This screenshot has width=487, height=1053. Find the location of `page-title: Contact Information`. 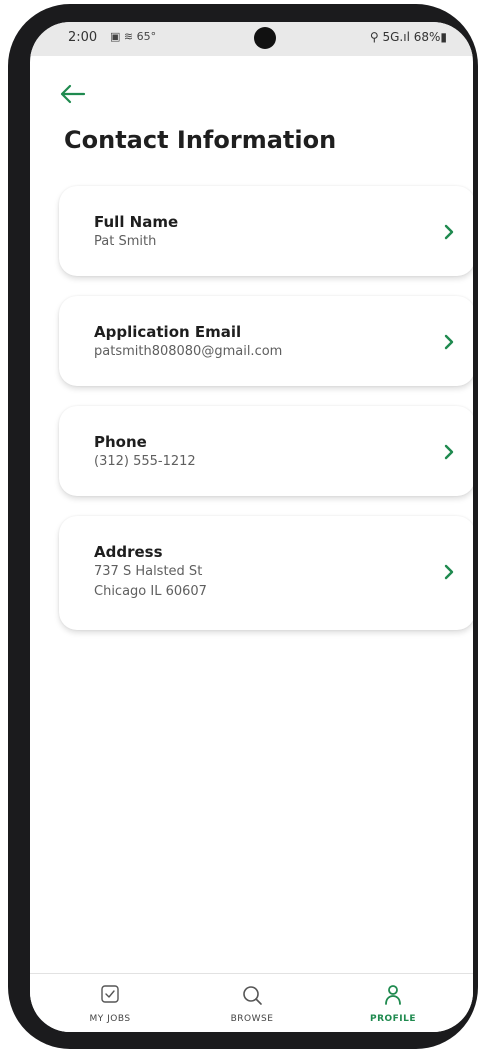

page-title: Contact Information is located at coordinates (200, 140).